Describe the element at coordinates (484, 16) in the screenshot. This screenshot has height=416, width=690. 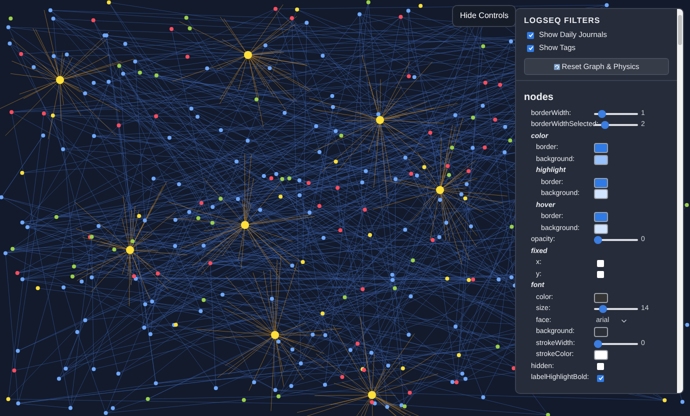
I see `hide-controls-button: Hide Controls` at that location.